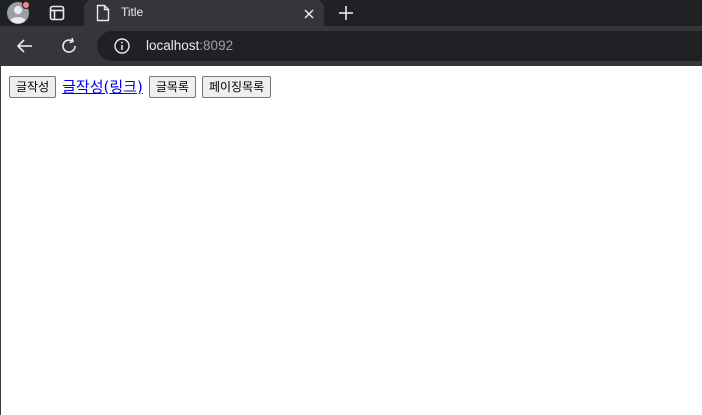  Describe the element at coordinates (399, 46) in the screenshot. I see `address-bar: localhost:8092` at that location.